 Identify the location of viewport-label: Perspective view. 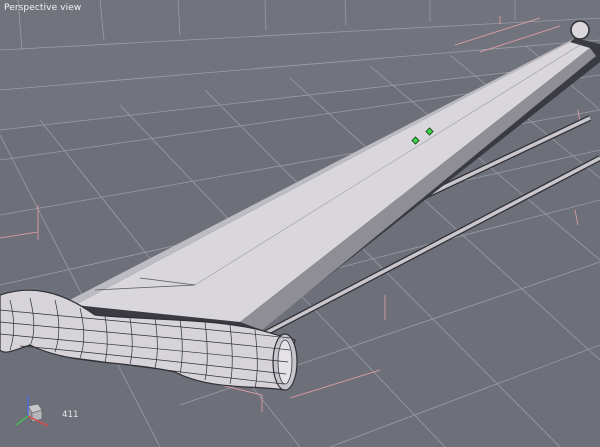
(43, 8).